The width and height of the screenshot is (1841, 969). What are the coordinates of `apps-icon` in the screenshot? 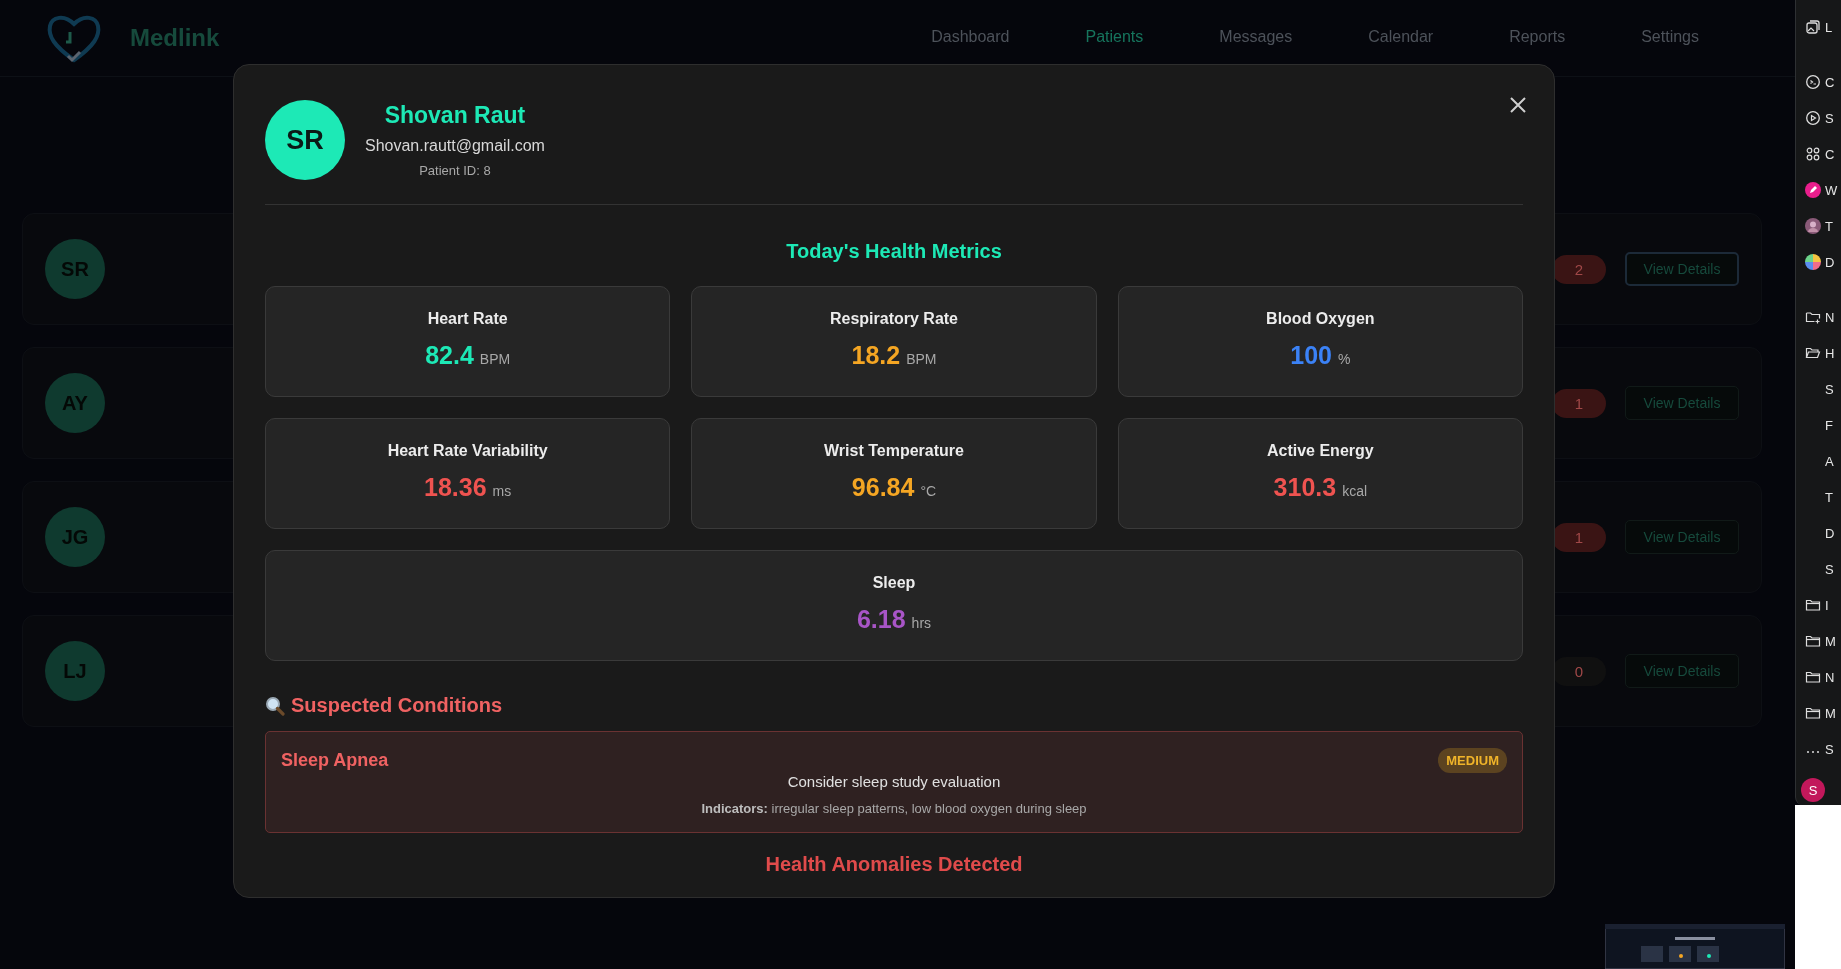 It's located at (1813, 154).